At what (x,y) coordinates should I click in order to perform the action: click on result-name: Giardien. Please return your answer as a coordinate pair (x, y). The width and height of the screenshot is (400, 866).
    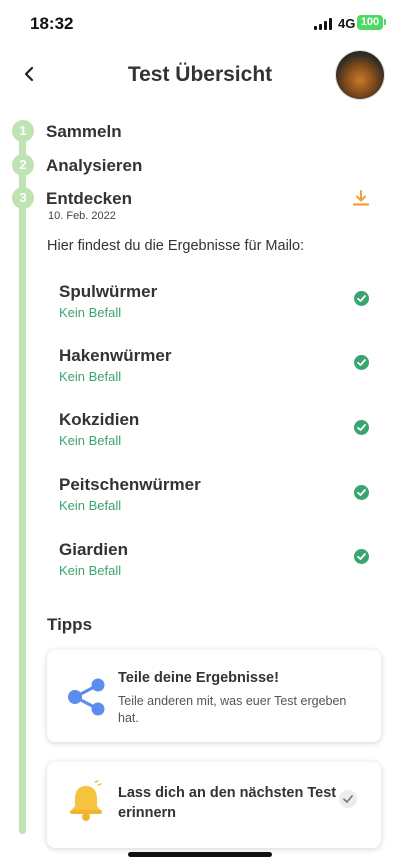
    Looking at the image, I should click on (93, 549).